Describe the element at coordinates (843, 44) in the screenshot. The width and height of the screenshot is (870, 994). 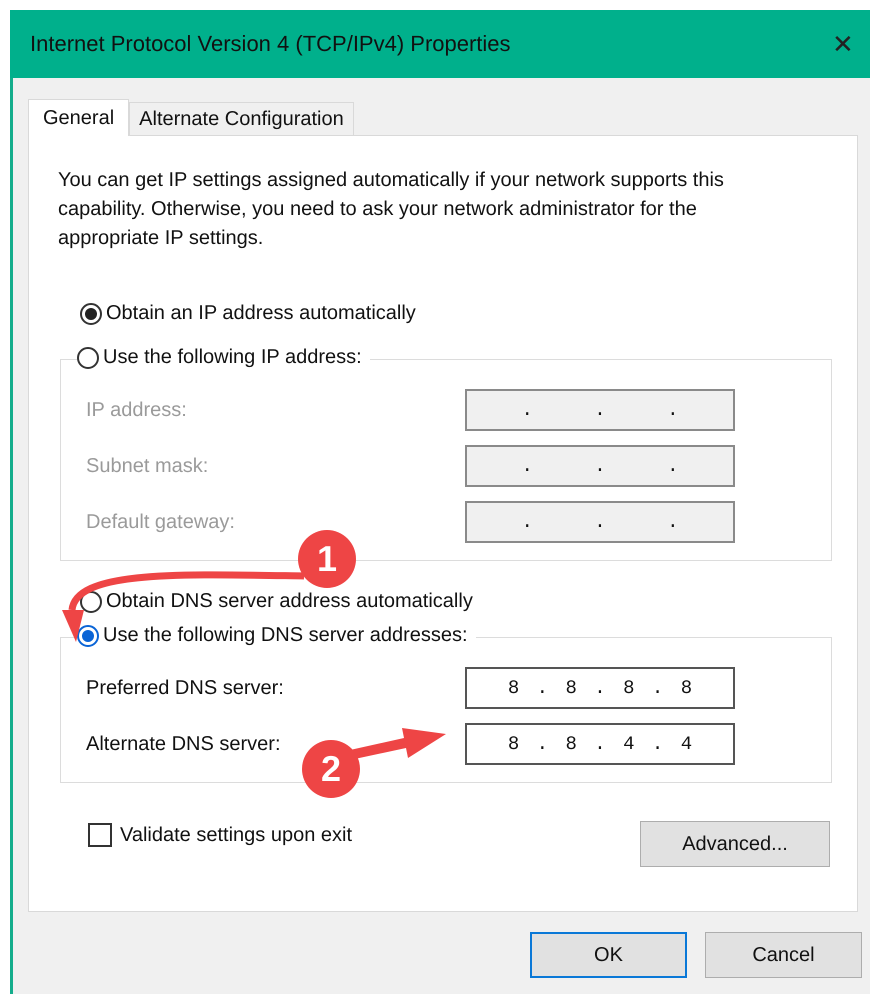
I see `close-button: ✕` at that location.